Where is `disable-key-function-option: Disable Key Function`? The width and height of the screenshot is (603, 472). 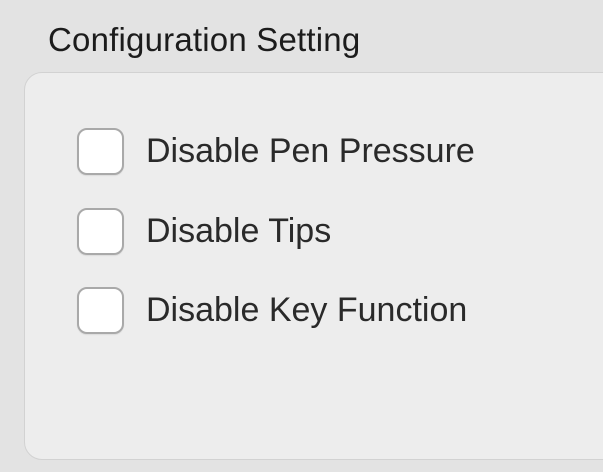
disable-key-function-option: Disable Key Function is located at coordinates (272, 310).